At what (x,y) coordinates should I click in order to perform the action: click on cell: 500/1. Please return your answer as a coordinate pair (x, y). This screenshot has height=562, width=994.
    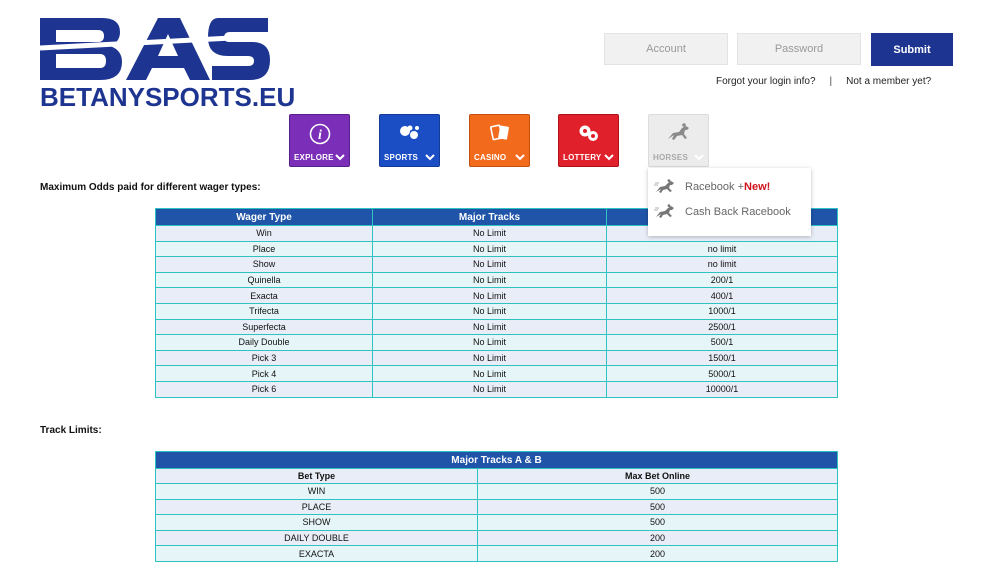
    Looking at the image, I should click on (722, 342).